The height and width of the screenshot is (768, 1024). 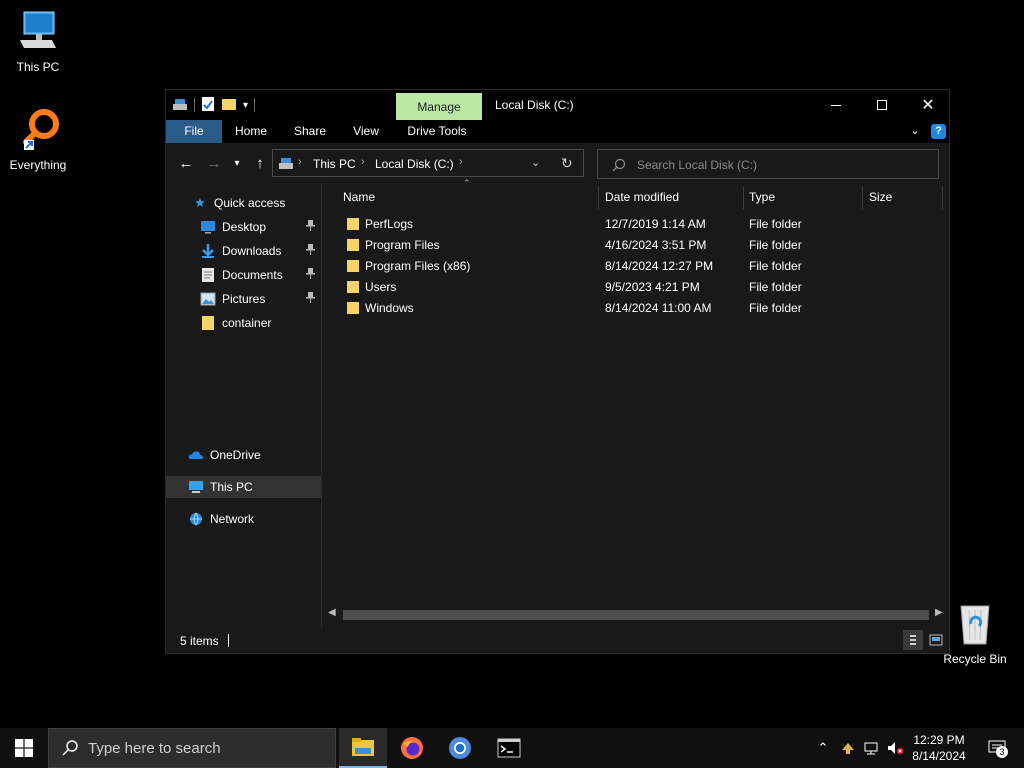 I want to click on scroll-right-icon: ▶, so click(x=939, y=612).